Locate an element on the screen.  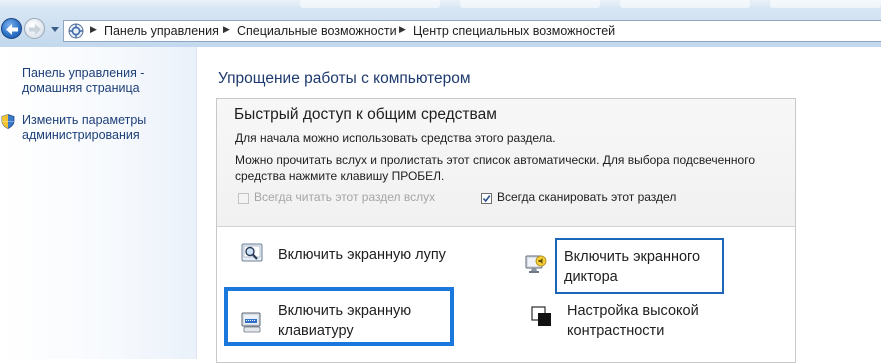
read-aloud-checkbox-label: Всегда читать этот раздел вслух is located at coordinates (344, 197).